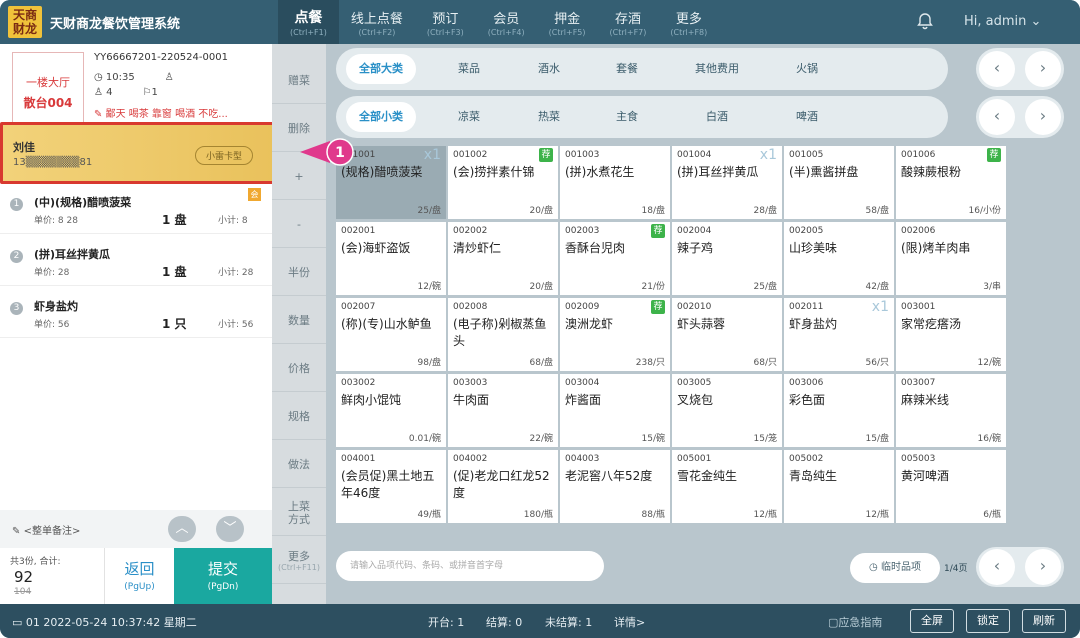 The width and height of the screenshot is (1080, 638). I want to click on dish-card: 004003 老泥窖八年52度 88/瓶, so click(615, 486).